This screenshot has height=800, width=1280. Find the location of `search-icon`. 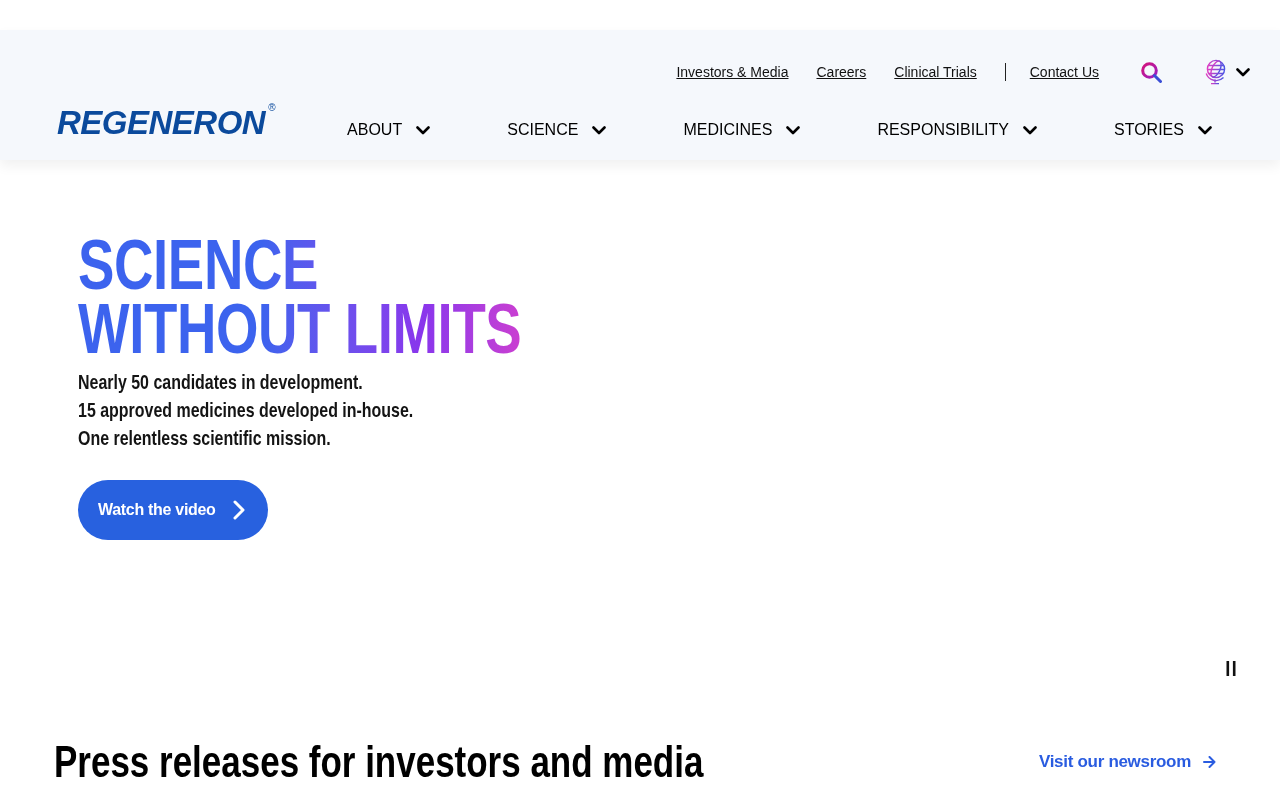

search-icon is located at coordinates (1151, 72).